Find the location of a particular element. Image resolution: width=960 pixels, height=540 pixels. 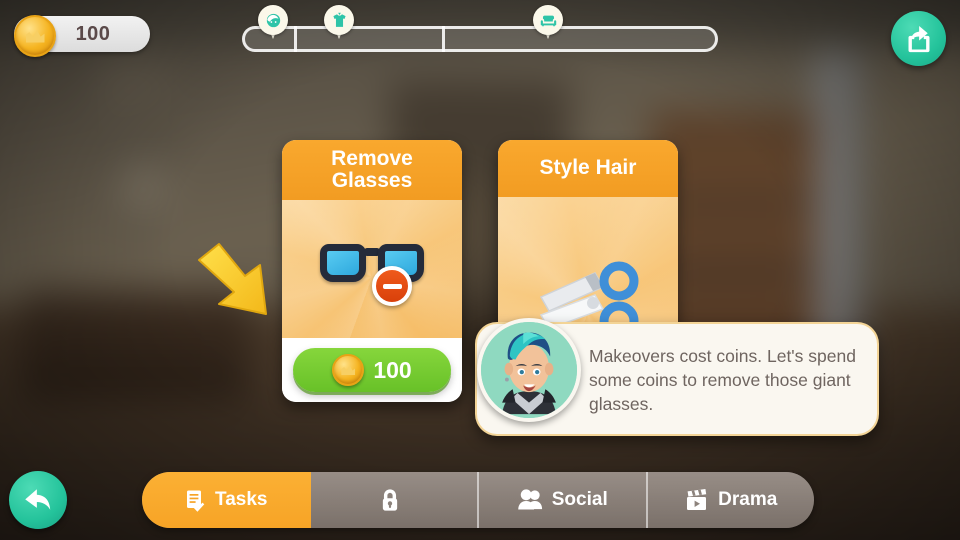

card-title-line1: Style Hair is located at coordinates (588, 168).